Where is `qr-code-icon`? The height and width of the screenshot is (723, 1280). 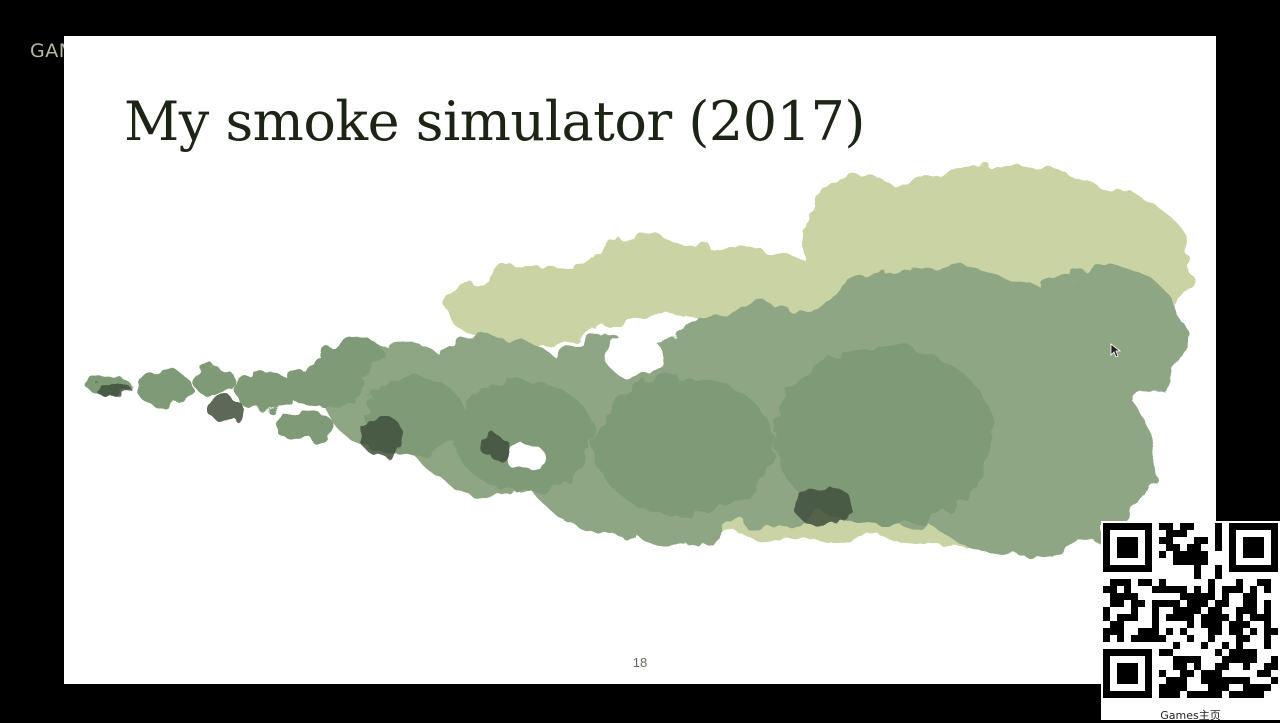
qr-code-icon is located at coordinates (1190, 610).